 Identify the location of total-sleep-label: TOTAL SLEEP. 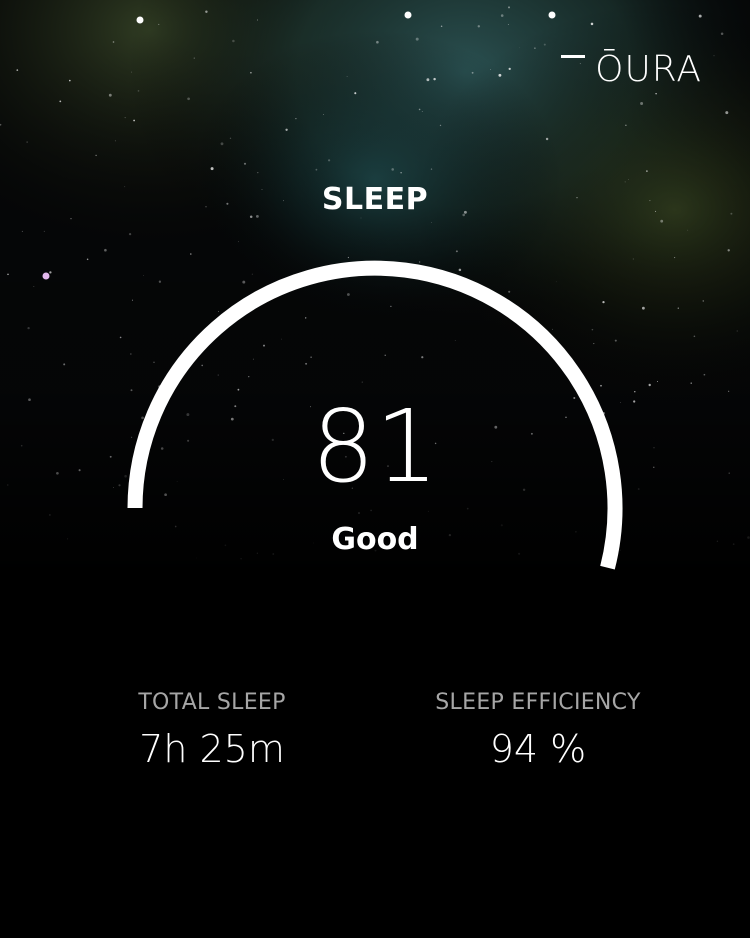
(212, 702).